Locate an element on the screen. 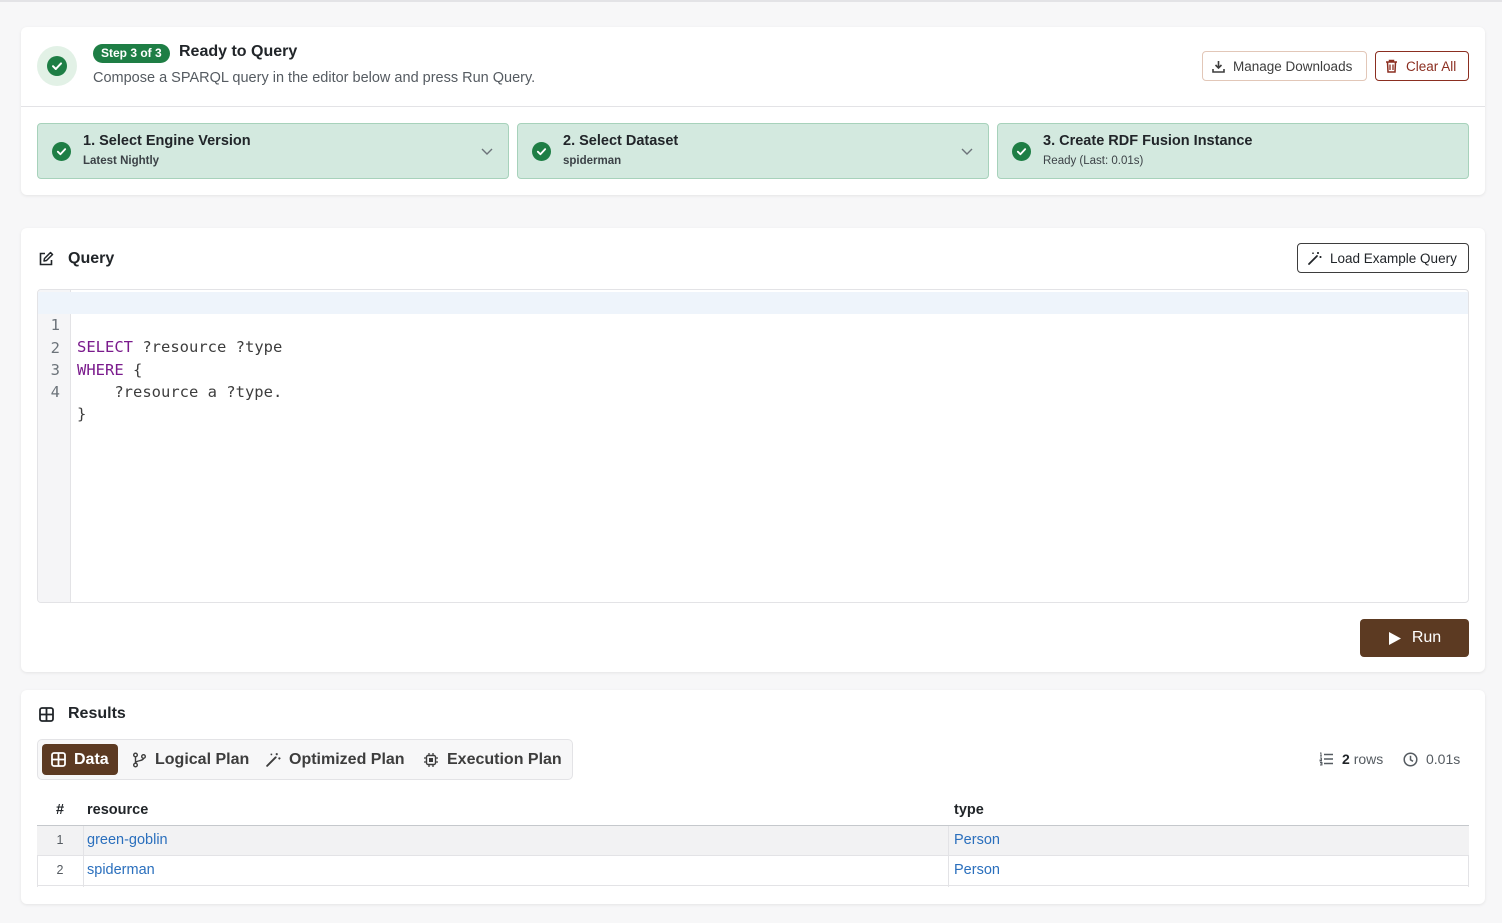 This screenshot has width=1502, height=923. top-divider is located at coordinates (751, 1).